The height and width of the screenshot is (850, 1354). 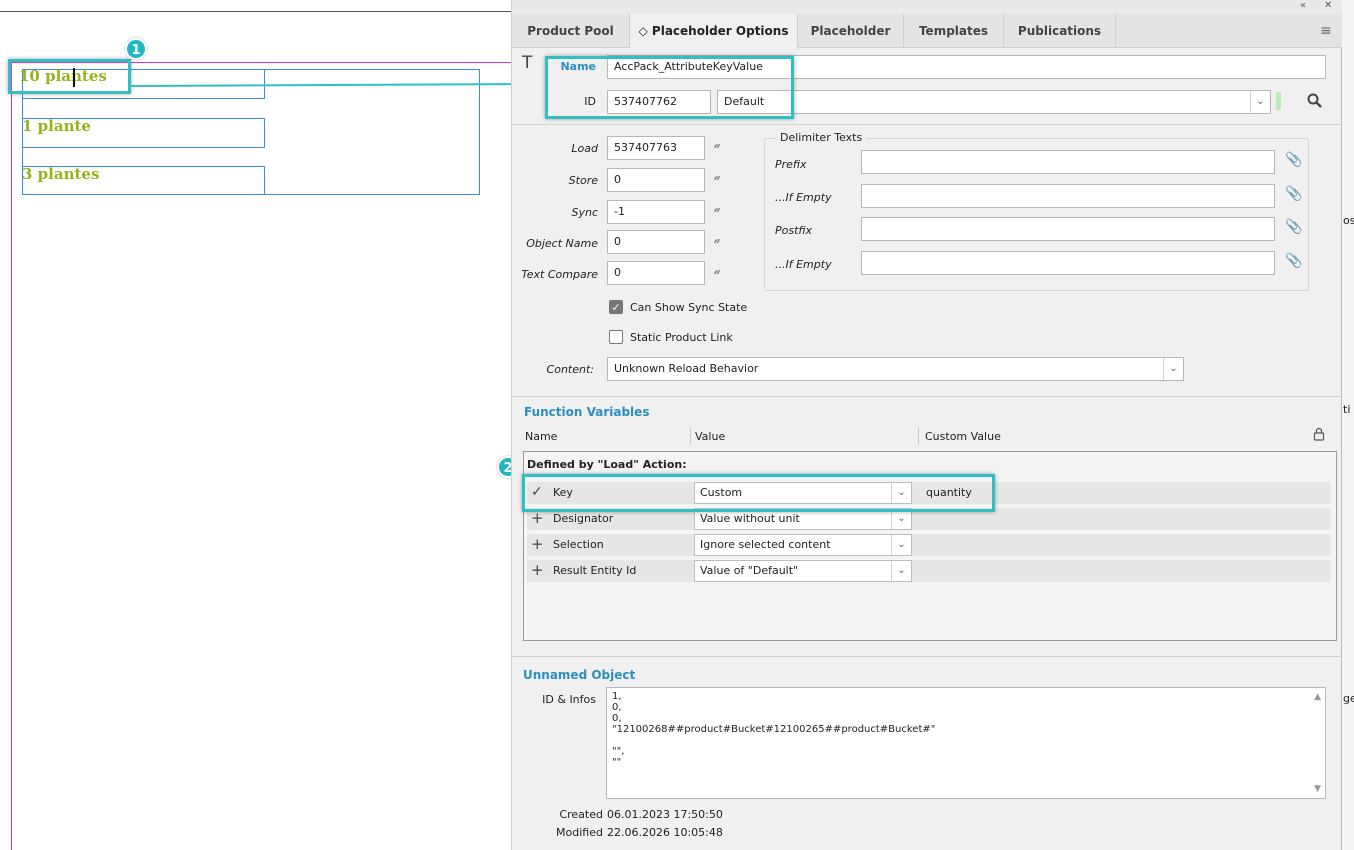 I want to click on content-select-value: Unknown Reload Behavior, so click(x=686, y=368).